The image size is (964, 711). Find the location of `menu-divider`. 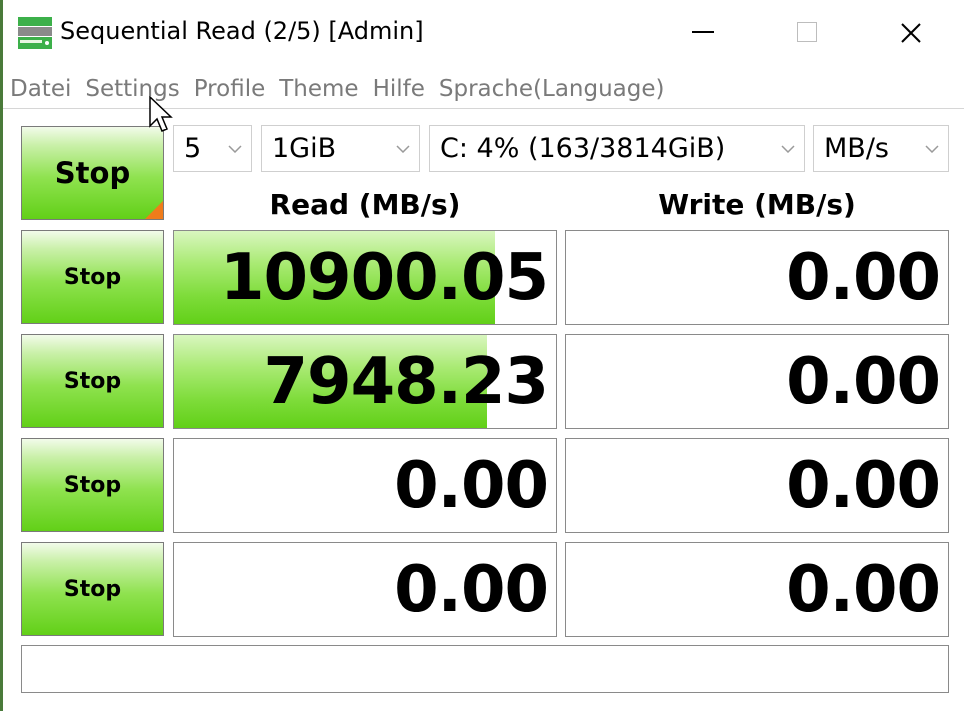

menu-divider is located at coordinates (483, 108).